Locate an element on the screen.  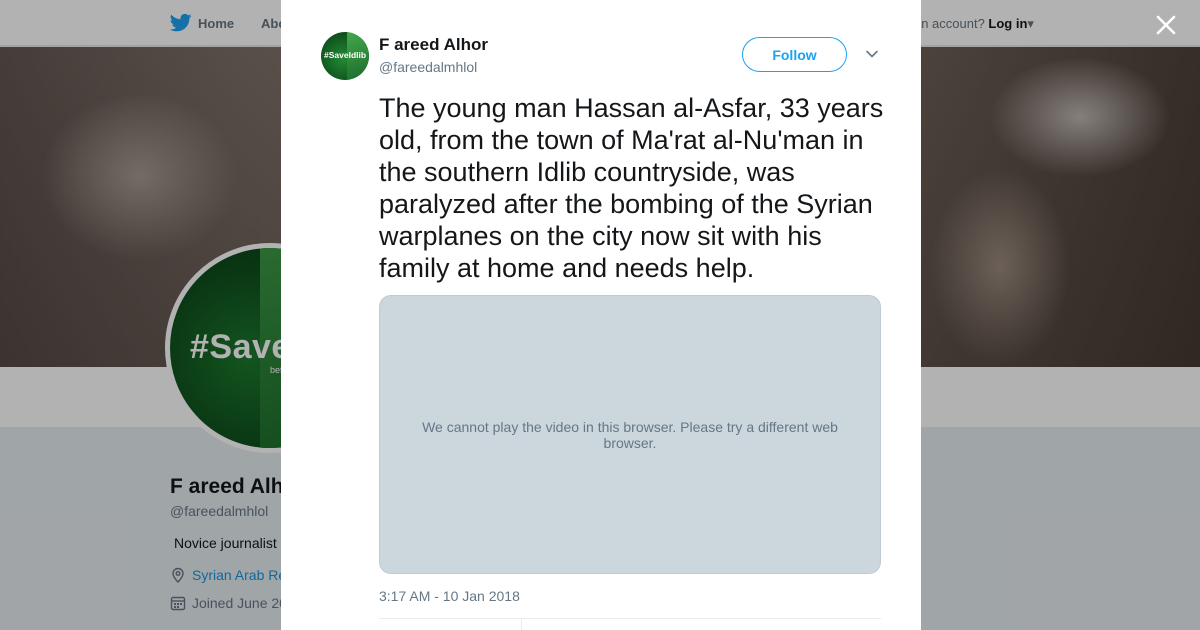
chevron-down-icon is located at coordinates (872, 54).